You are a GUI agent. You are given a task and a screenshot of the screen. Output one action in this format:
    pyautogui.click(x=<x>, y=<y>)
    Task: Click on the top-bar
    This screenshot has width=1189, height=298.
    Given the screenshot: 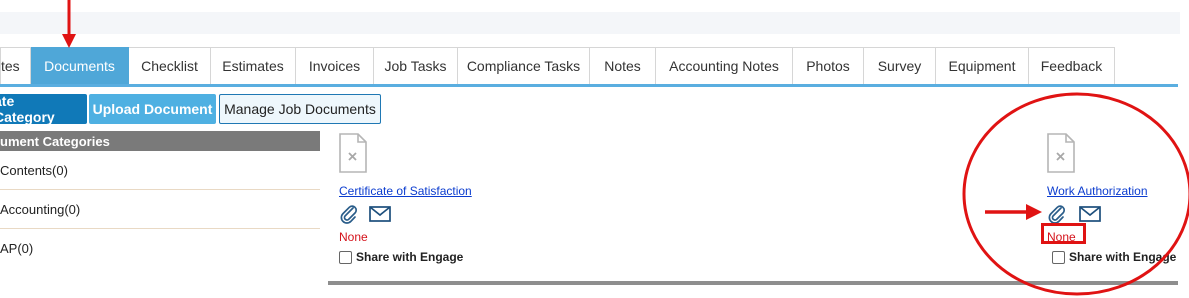 What is the action you would take?
    pyautogui.click(x=594, y=22)
    